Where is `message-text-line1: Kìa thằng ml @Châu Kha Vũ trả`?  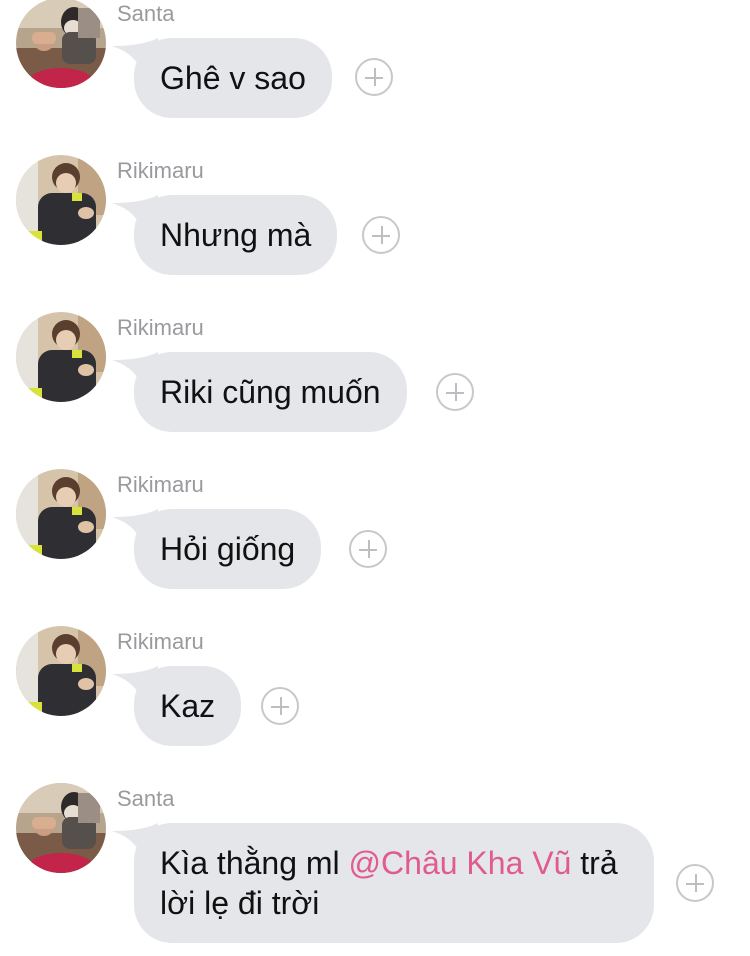 message-text-line1: Kìa thằng ml @Châu Kha Vũ trả is located at coordinates (389, 863).